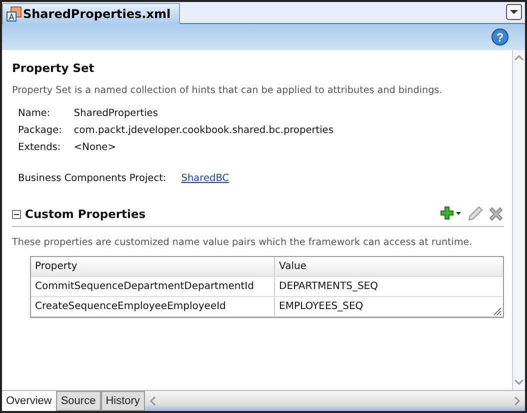 The image size is (527, 413). Describe the element at coordinates (85, 214) in the screenshot. I see `section-heading: Custom Properties` at that location.